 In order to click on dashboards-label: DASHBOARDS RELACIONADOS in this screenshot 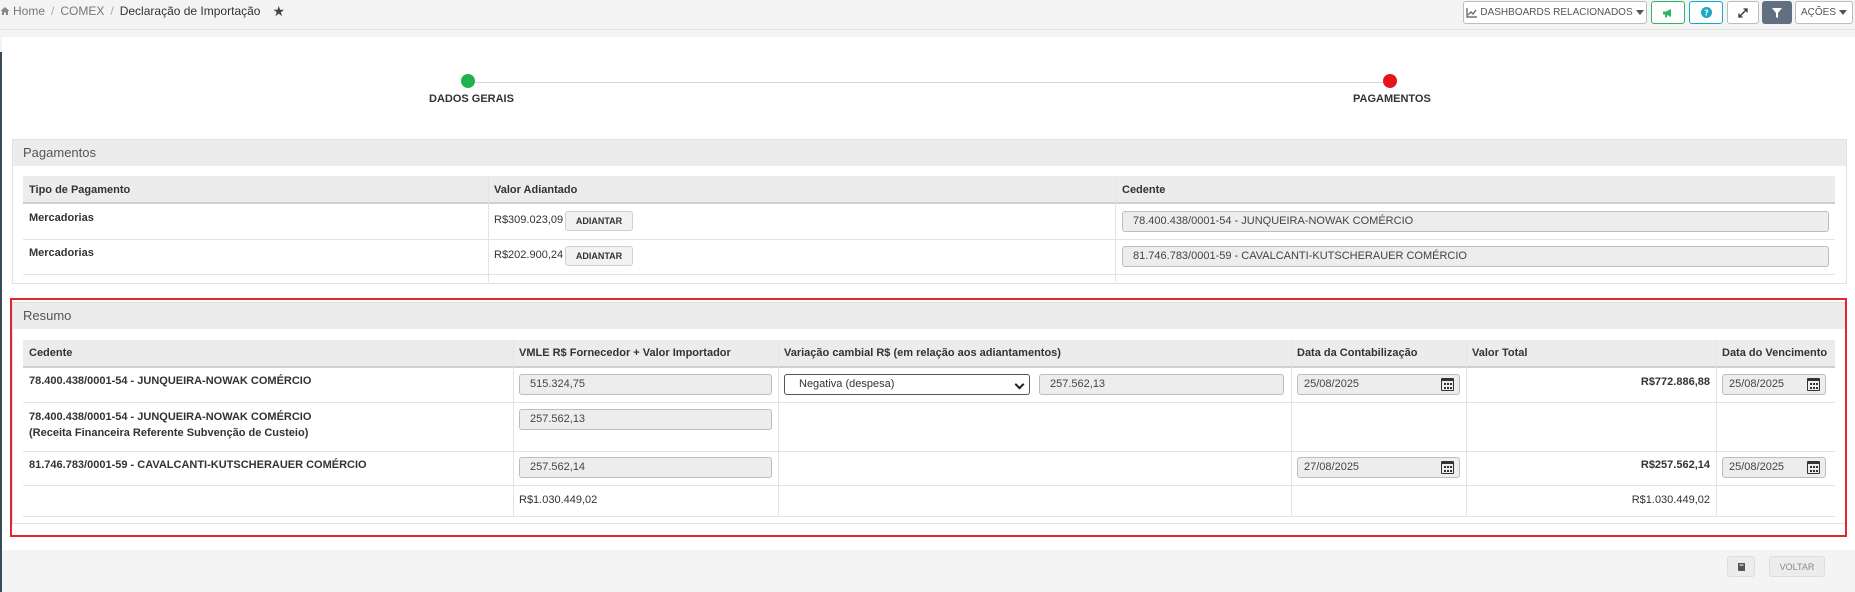, I will do `click(1556, 12)`.